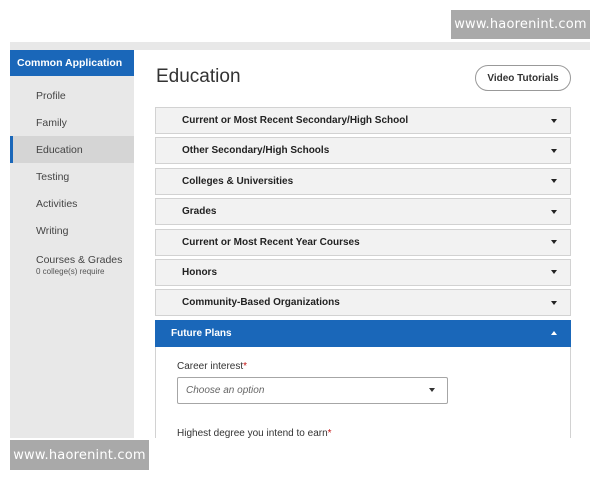 The image size is (600, 480). What do you see at coordinates (72, 176) in the screenshot?
I see `sidebar-item-testing: Testing` at bounding box center [72, 176].